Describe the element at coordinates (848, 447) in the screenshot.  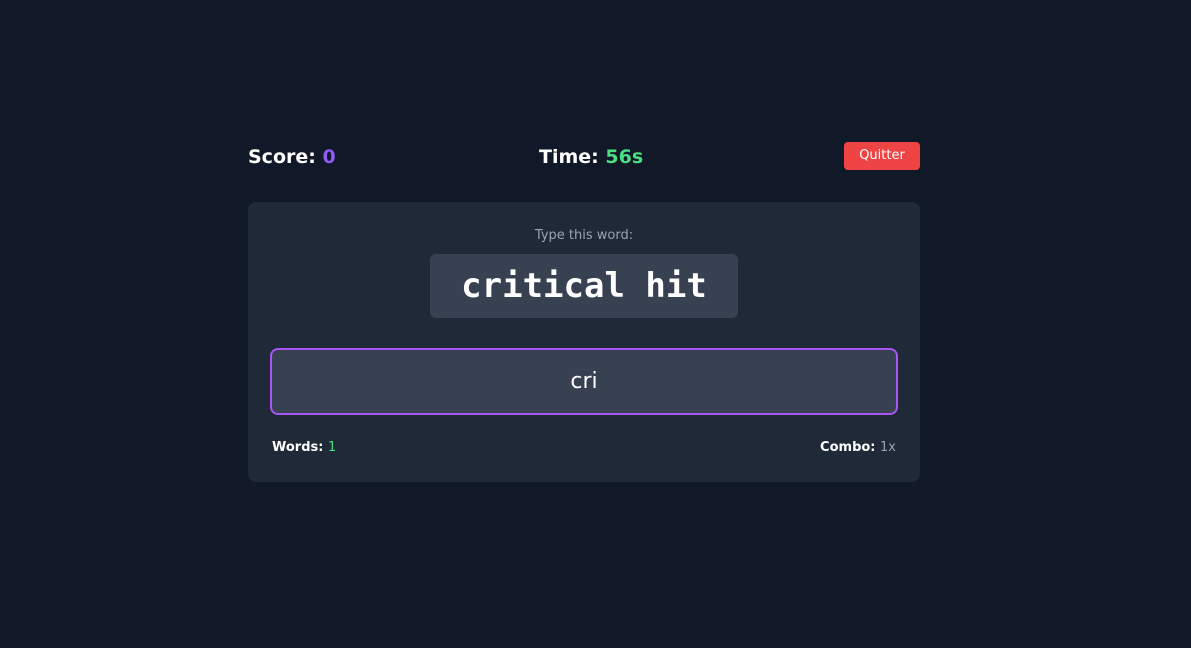
I see `combo-label: Combo:` at that location.